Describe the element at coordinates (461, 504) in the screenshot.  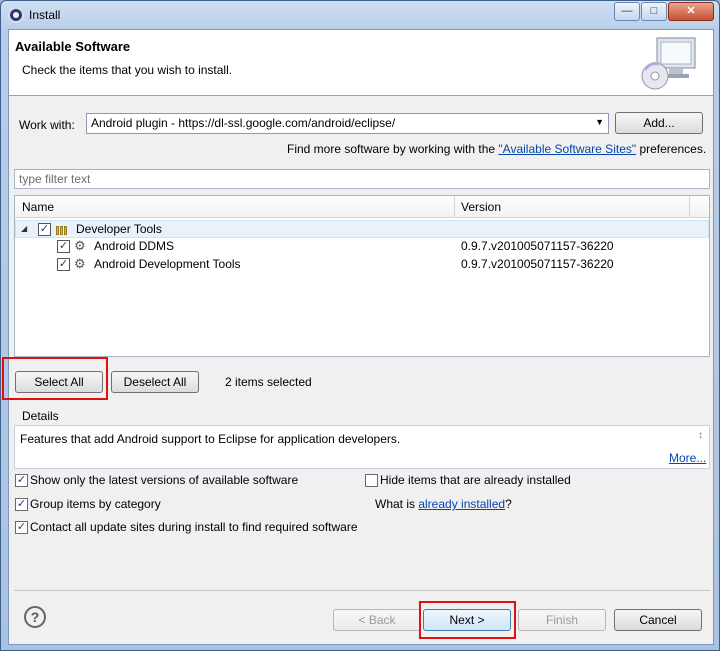
I see `already-installed-link: already installed` at that location.